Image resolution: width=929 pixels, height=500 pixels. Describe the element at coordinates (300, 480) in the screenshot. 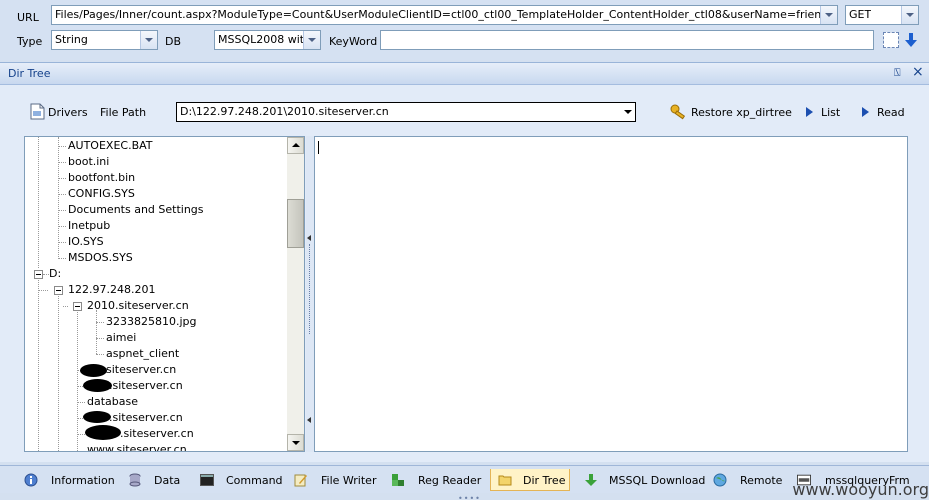

I see `file-writer-icon` at that location.